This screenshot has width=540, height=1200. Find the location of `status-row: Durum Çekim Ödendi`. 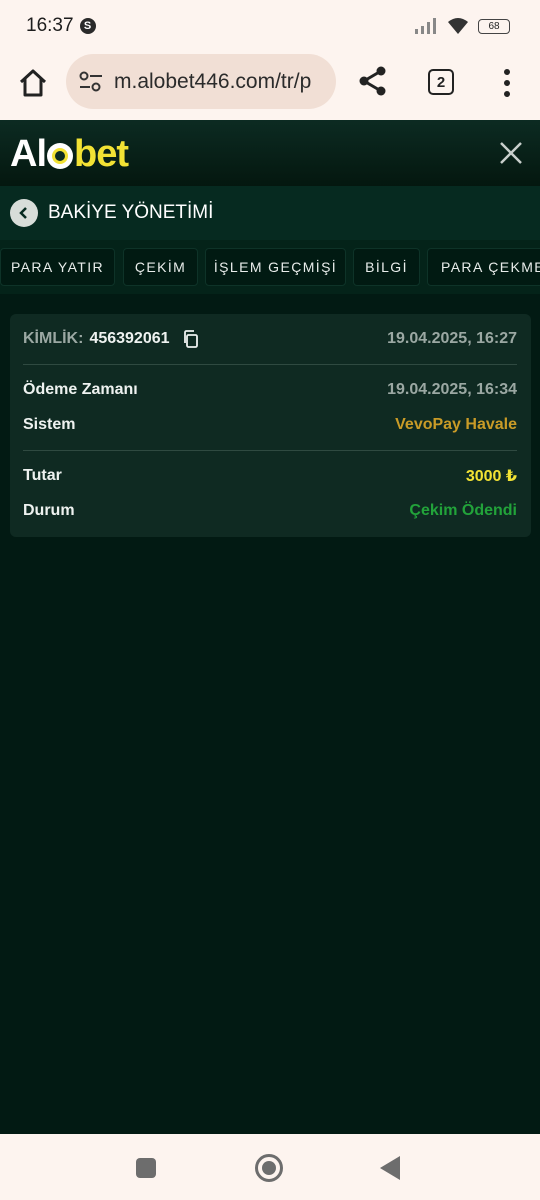

status-row: Durum Çekim Ödendi is located at coordinates (270, 511).